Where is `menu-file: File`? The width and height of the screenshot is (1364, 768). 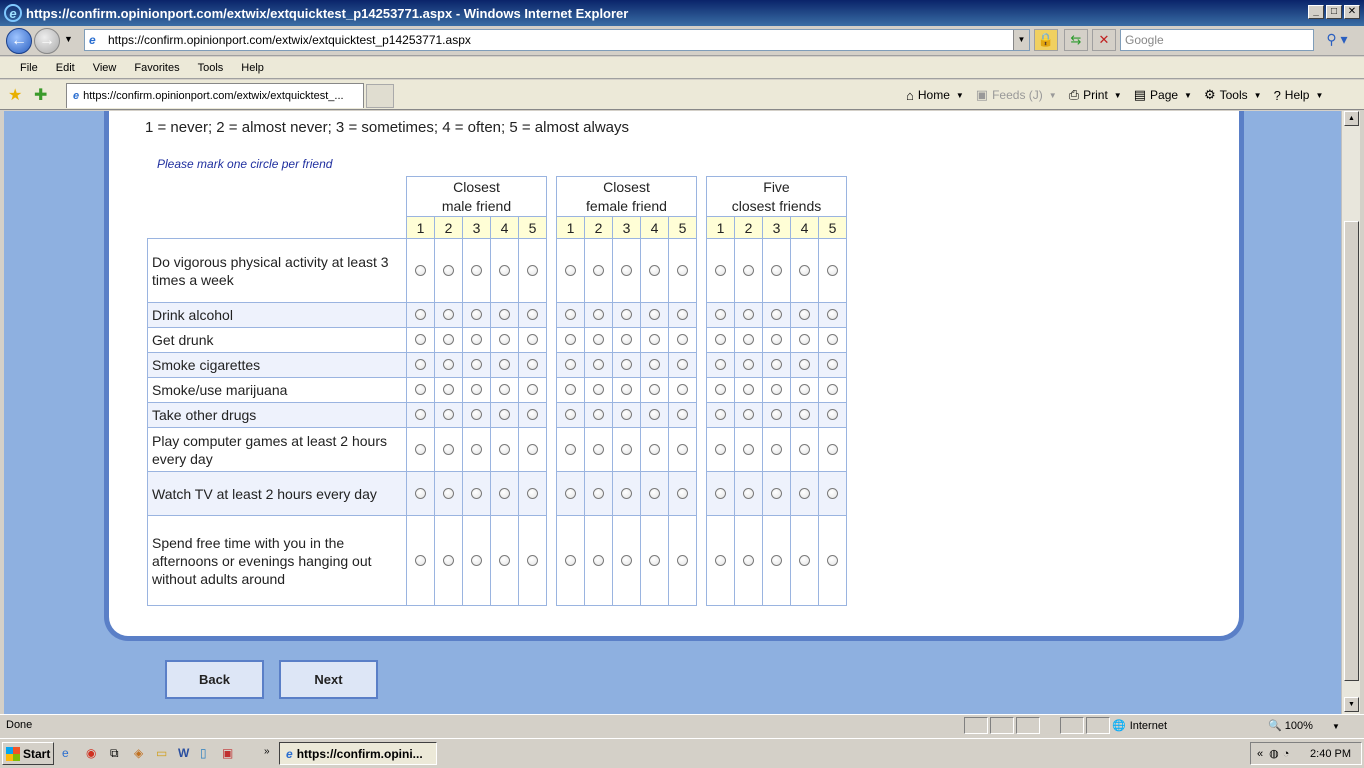 menu-file: File is located at coordinates (29, 68).